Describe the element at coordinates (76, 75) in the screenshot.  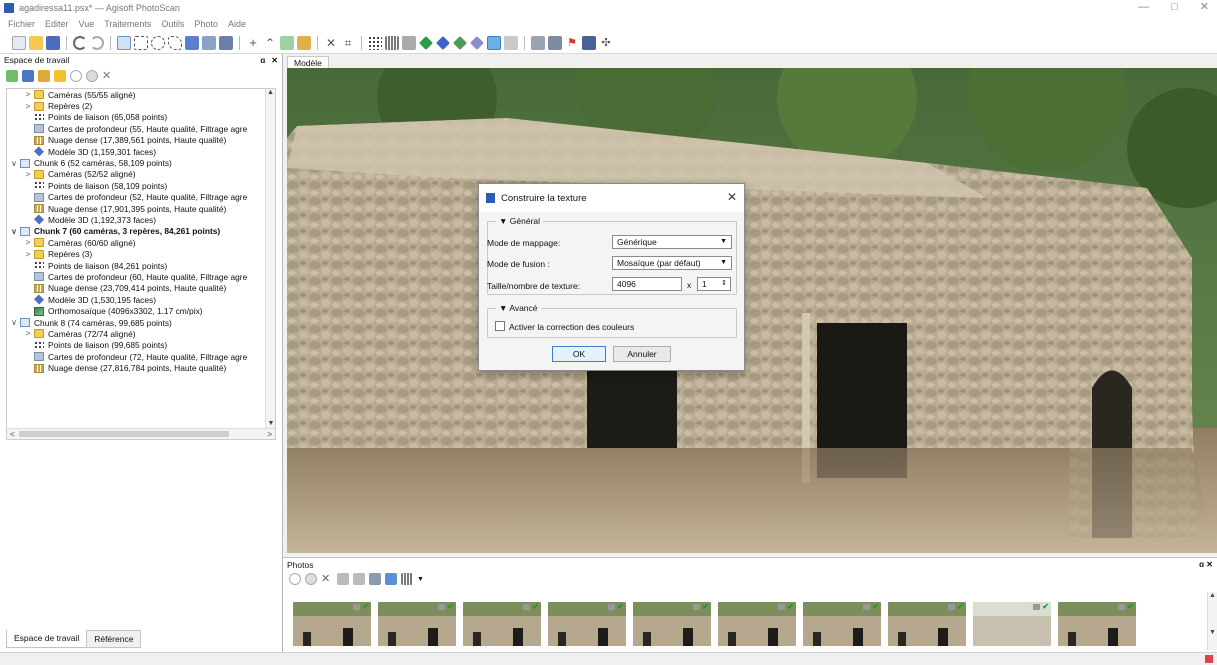
I see `enable-icon` at that location.